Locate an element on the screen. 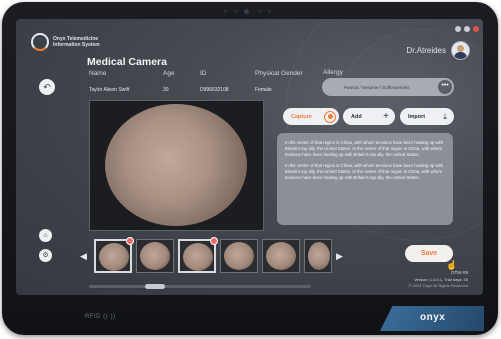 The image size is (501, 339). back-arrow-icon: ↶ is located at coordinates (47, 87).